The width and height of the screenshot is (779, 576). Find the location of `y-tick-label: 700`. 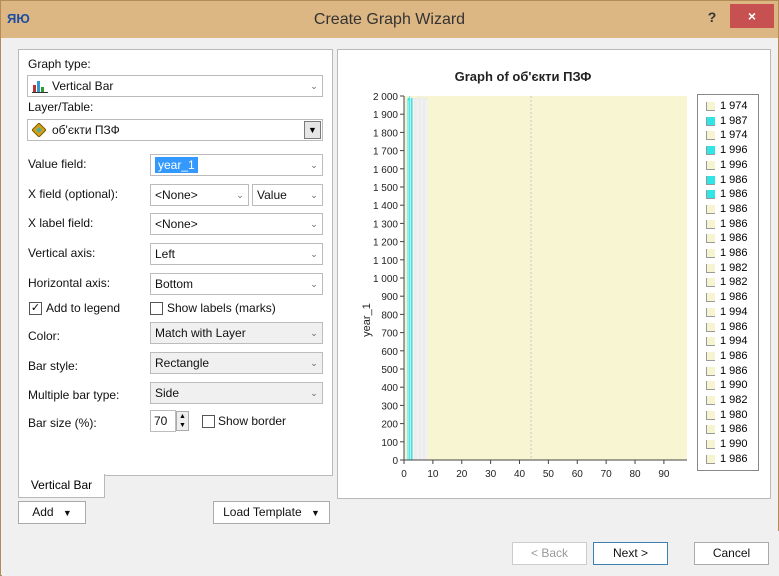

y-tick-label: 700 is located at coordinates (389, 334).